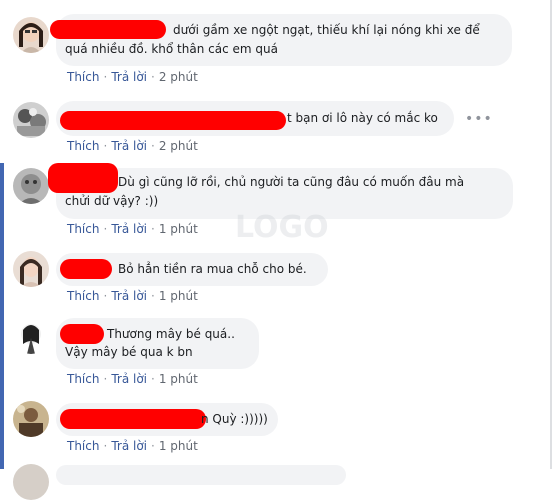 This screenshot has width=552, height=500. I want to click on more-horizontal-icon: •••, so click(479, 119).